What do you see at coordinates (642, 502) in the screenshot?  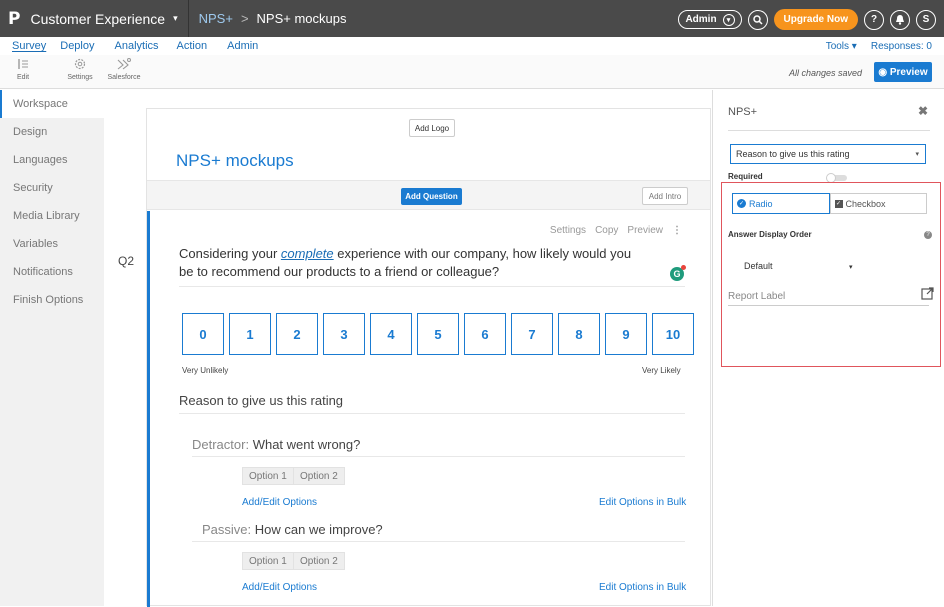 I see `detractor-edit-bulk-link: Edit Options in Bulk` at bounding box center [642, 502].